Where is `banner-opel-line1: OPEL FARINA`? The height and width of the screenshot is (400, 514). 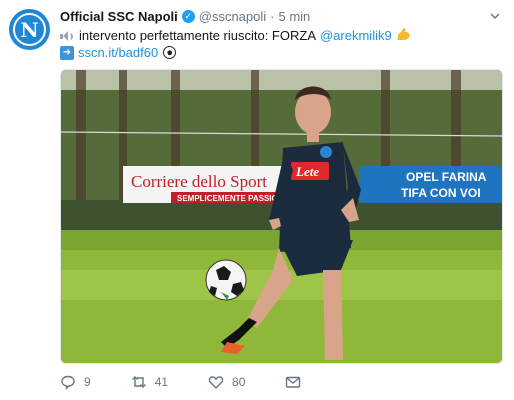
banner-opel-line1: OPEL FARINA is located at coordinates (446, 177).